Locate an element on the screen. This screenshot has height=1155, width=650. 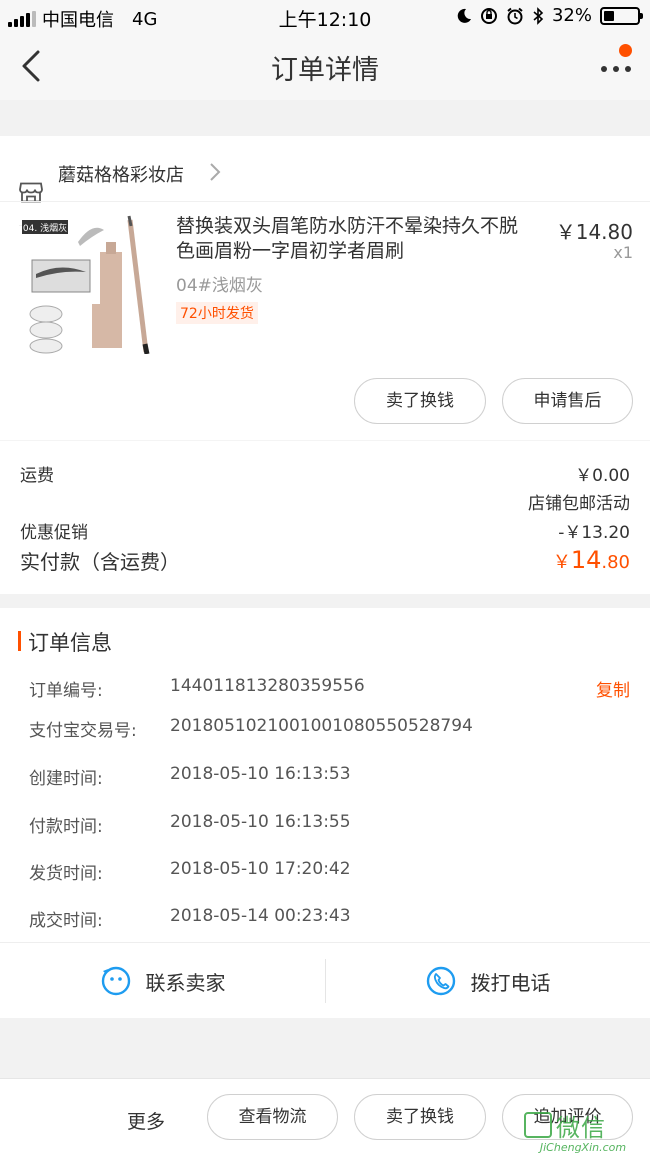
shipping-fee-value: ￥0.00 is located at coordinates (602, 476).